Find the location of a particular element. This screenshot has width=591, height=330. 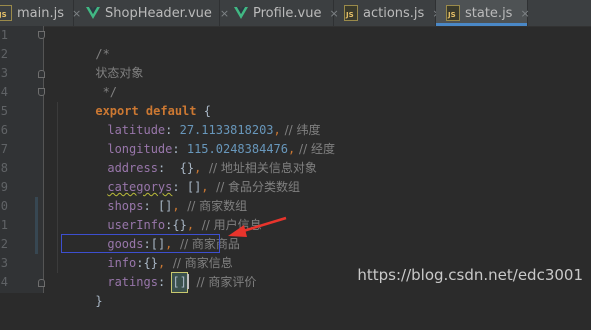

tab-state-js: JS state.js × is located at coordinates (483, 13).